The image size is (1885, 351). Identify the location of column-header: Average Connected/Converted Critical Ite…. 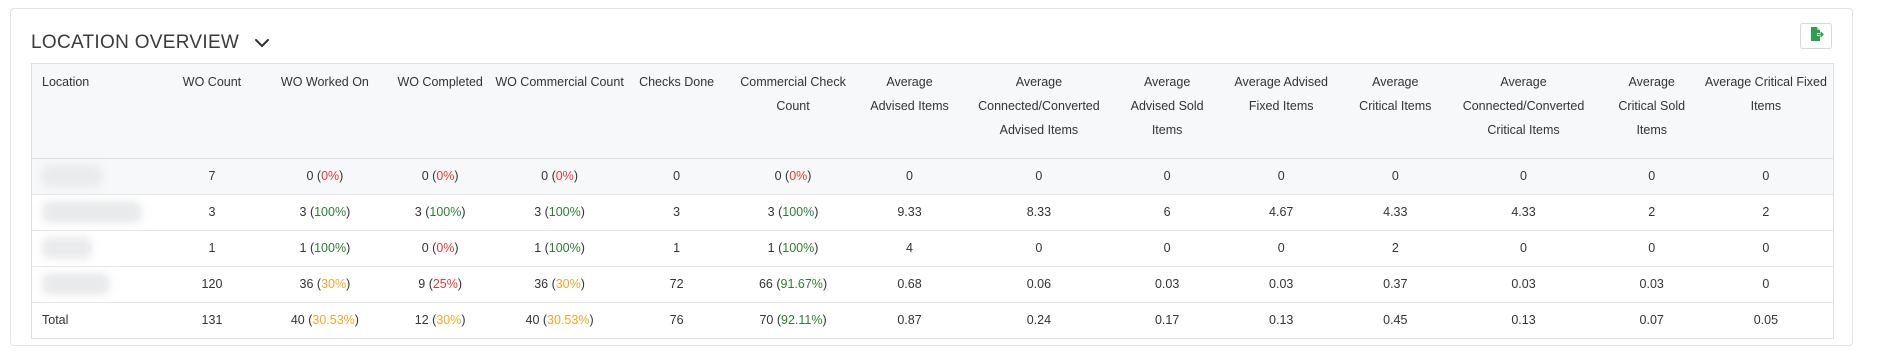
(1523, 111).